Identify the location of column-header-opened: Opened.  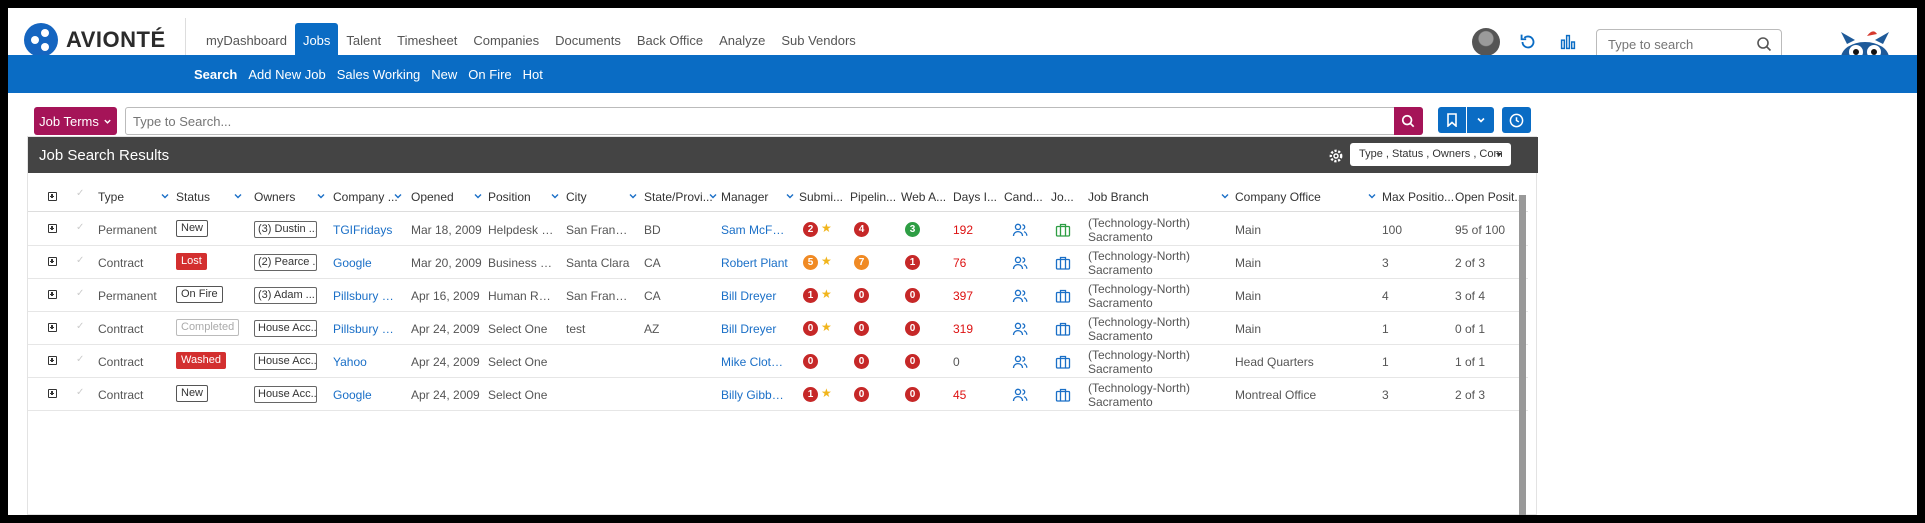
(447, 197).